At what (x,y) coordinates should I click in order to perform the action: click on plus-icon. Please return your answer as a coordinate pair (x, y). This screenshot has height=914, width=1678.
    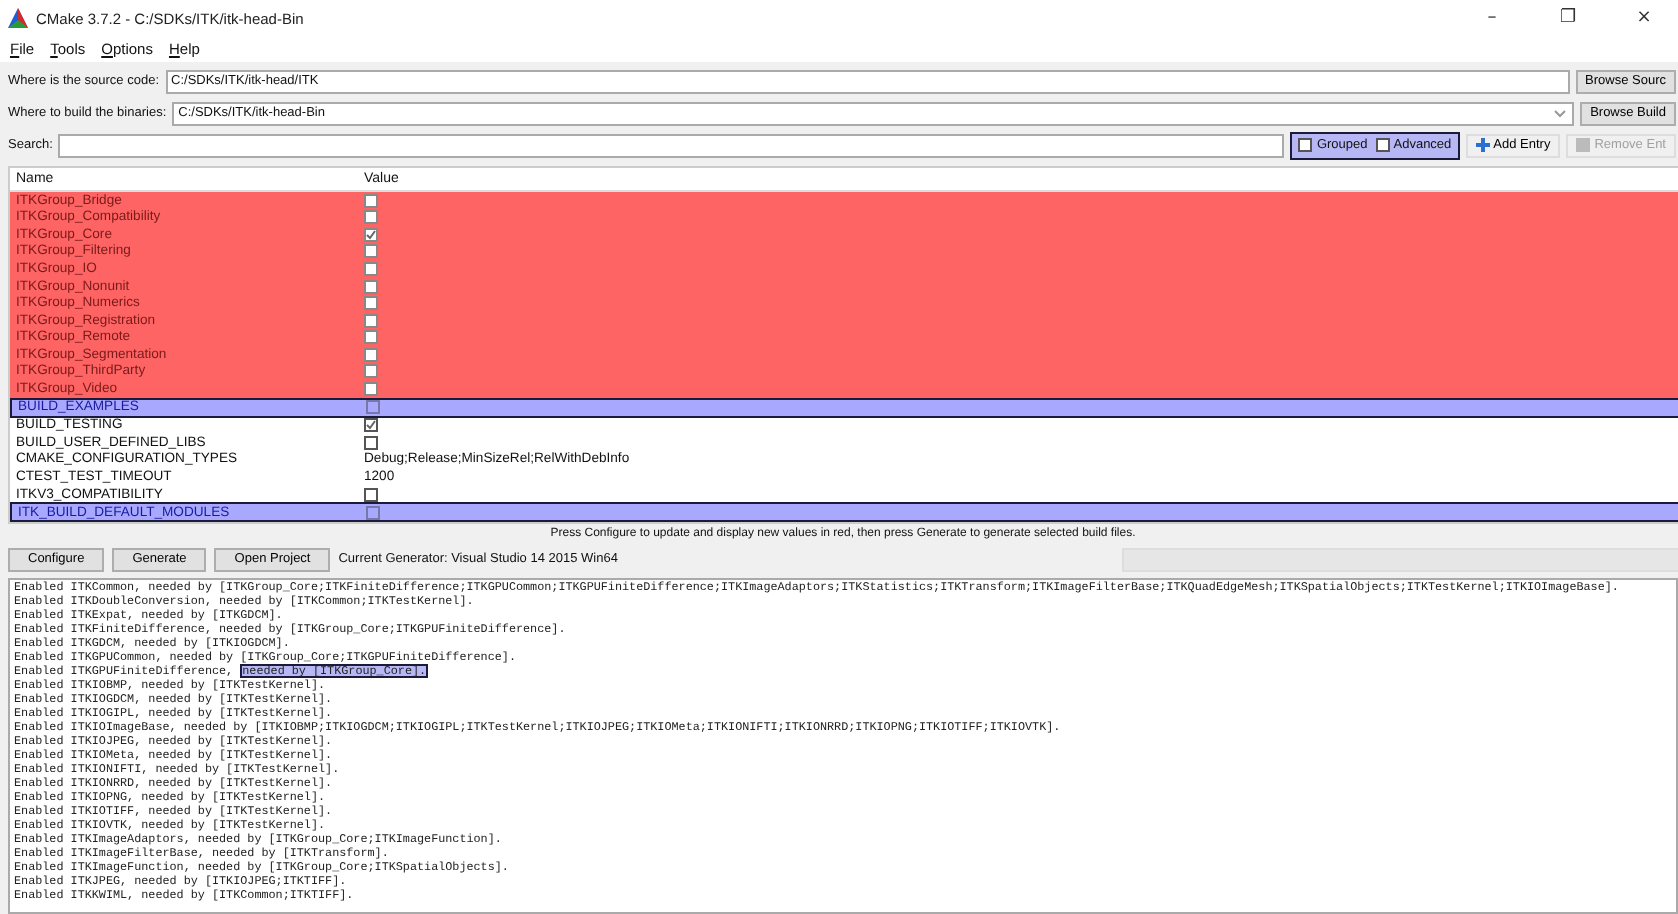
    Looking at the image, I should click on (1482, 145).